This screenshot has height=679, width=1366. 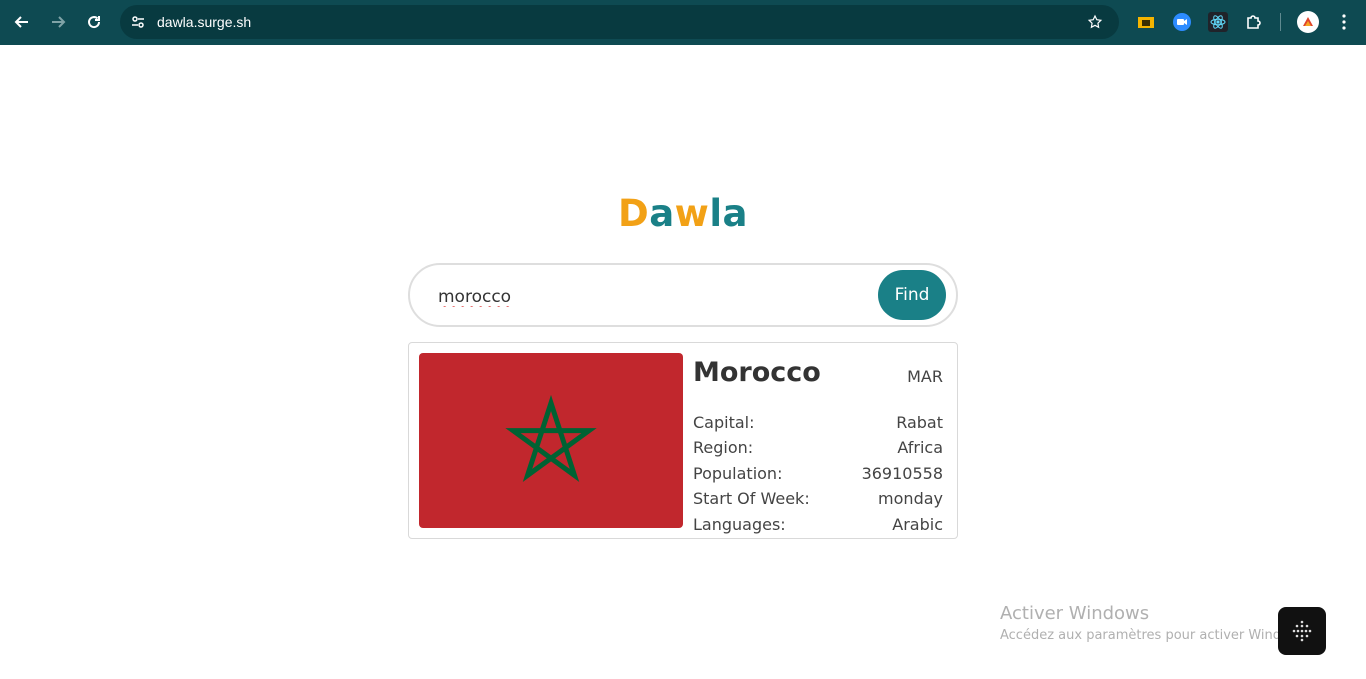 What do you see at coordinates (919, 422) in the screenshot?
I see `info-value: Rabat` at bounding box center [919, 422].